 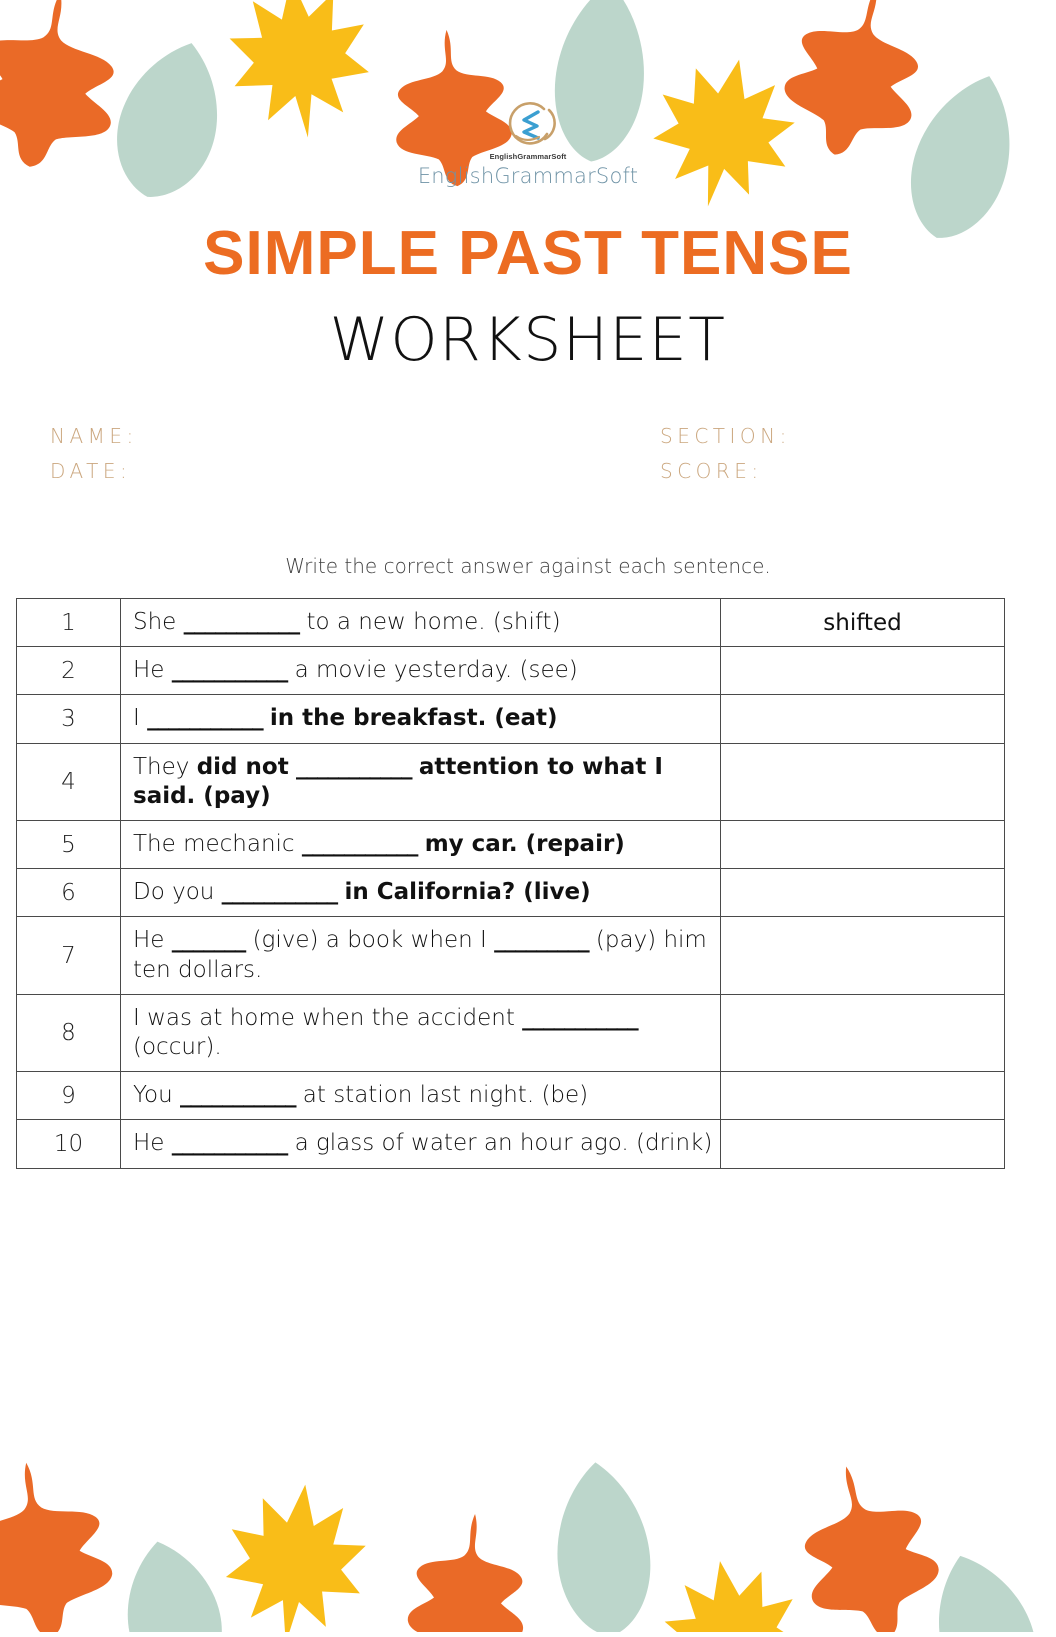 What do you see at coordinates (830, 436) in the screenshot?
I see `field-section: SECTION:` at bounding box center [830, 436].